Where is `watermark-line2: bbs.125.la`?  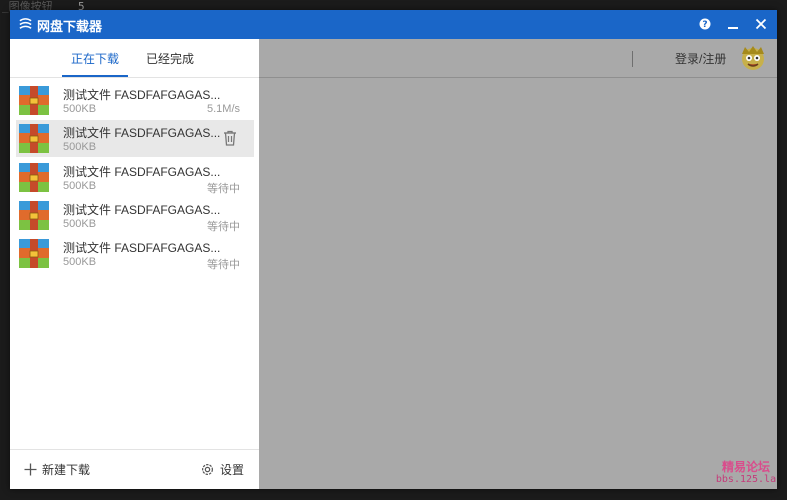
watermark-line2: bbs.125.la is located at coordinates (746, 479).